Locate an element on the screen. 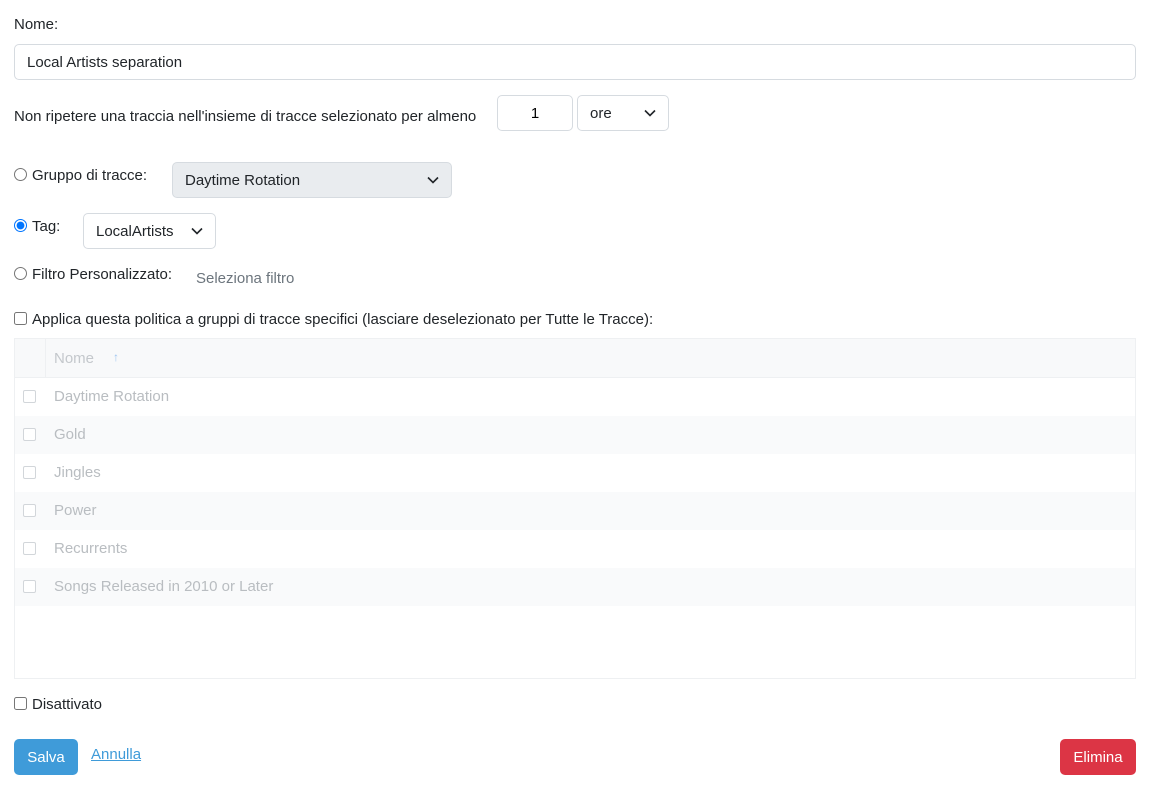 The height and width of the screenshot is (800, 1150). table-header: Nome ↑ is located at coordinates (575, 358).